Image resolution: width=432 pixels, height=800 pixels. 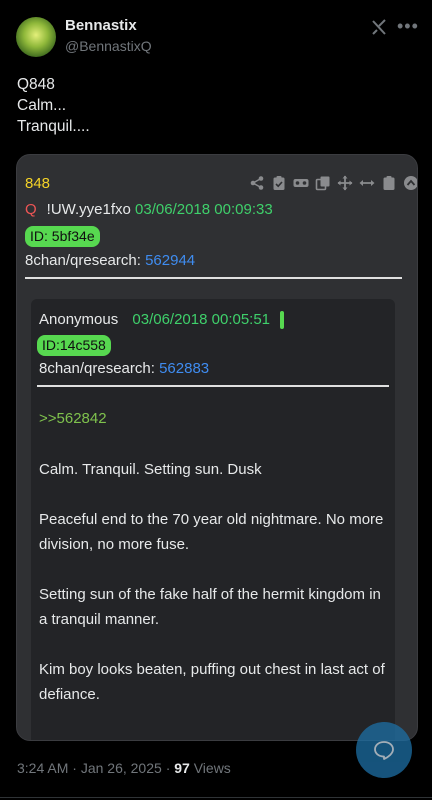 I want to click on author-handle: @BennastixQ, so click(x=108, y=46).